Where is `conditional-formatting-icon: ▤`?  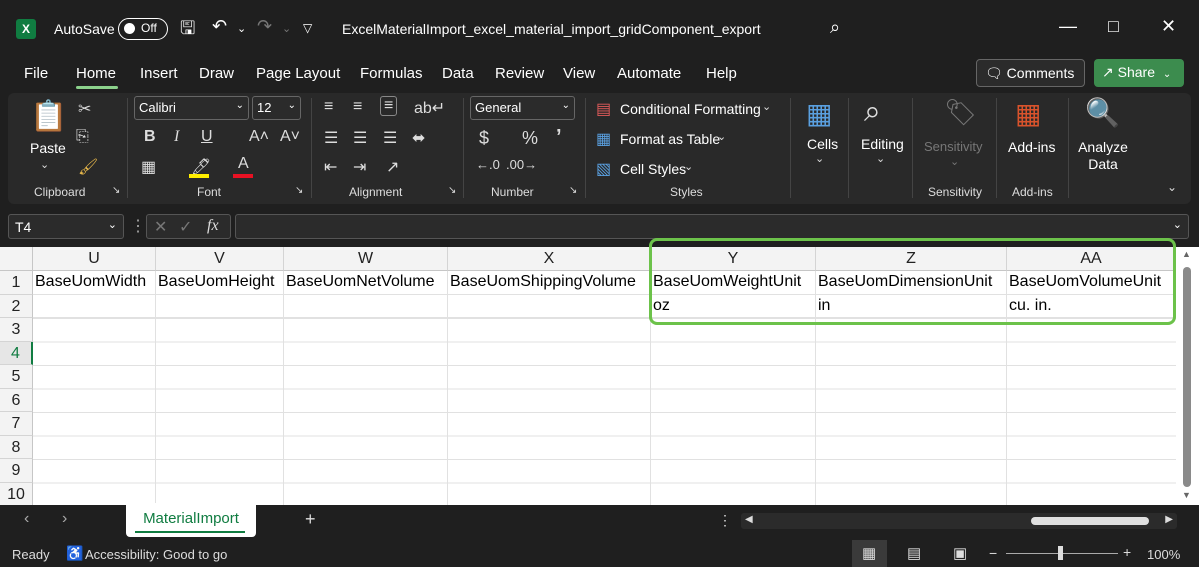 conditional-formatting-icon: ▤ is located at coordinates (603, 109).